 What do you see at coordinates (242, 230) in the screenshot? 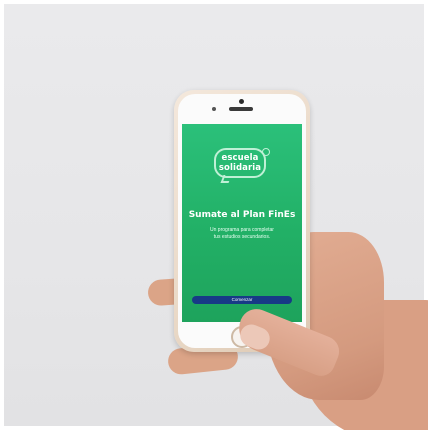
I see `subtitle-line1: Un programa para completar` at bounding box center [242, 230].